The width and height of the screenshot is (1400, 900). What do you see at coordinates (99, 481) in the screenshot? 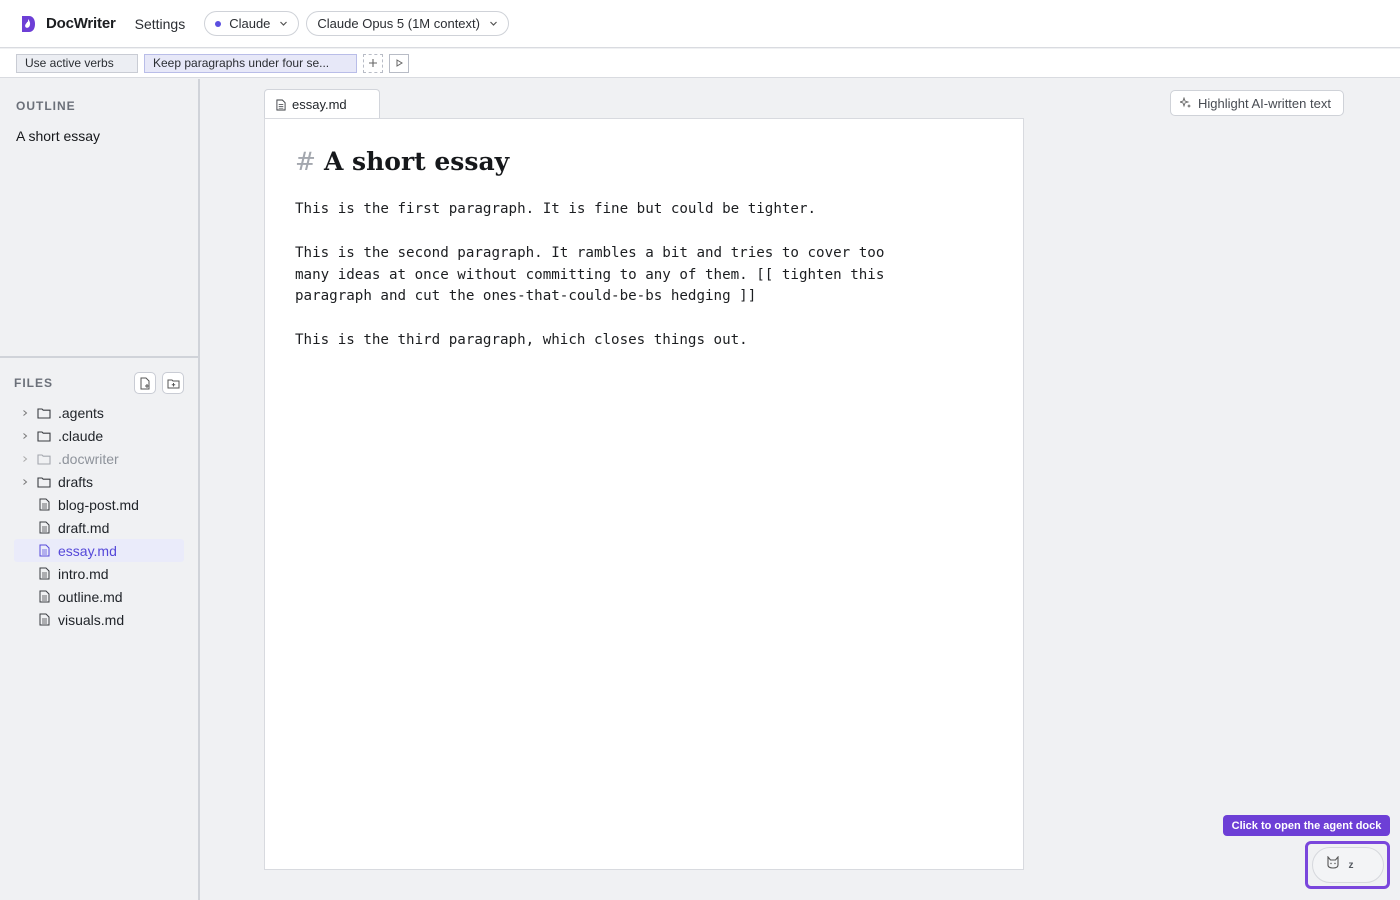
I see `tree-folder-drafts: drafts` at bounding box center [99, 481].